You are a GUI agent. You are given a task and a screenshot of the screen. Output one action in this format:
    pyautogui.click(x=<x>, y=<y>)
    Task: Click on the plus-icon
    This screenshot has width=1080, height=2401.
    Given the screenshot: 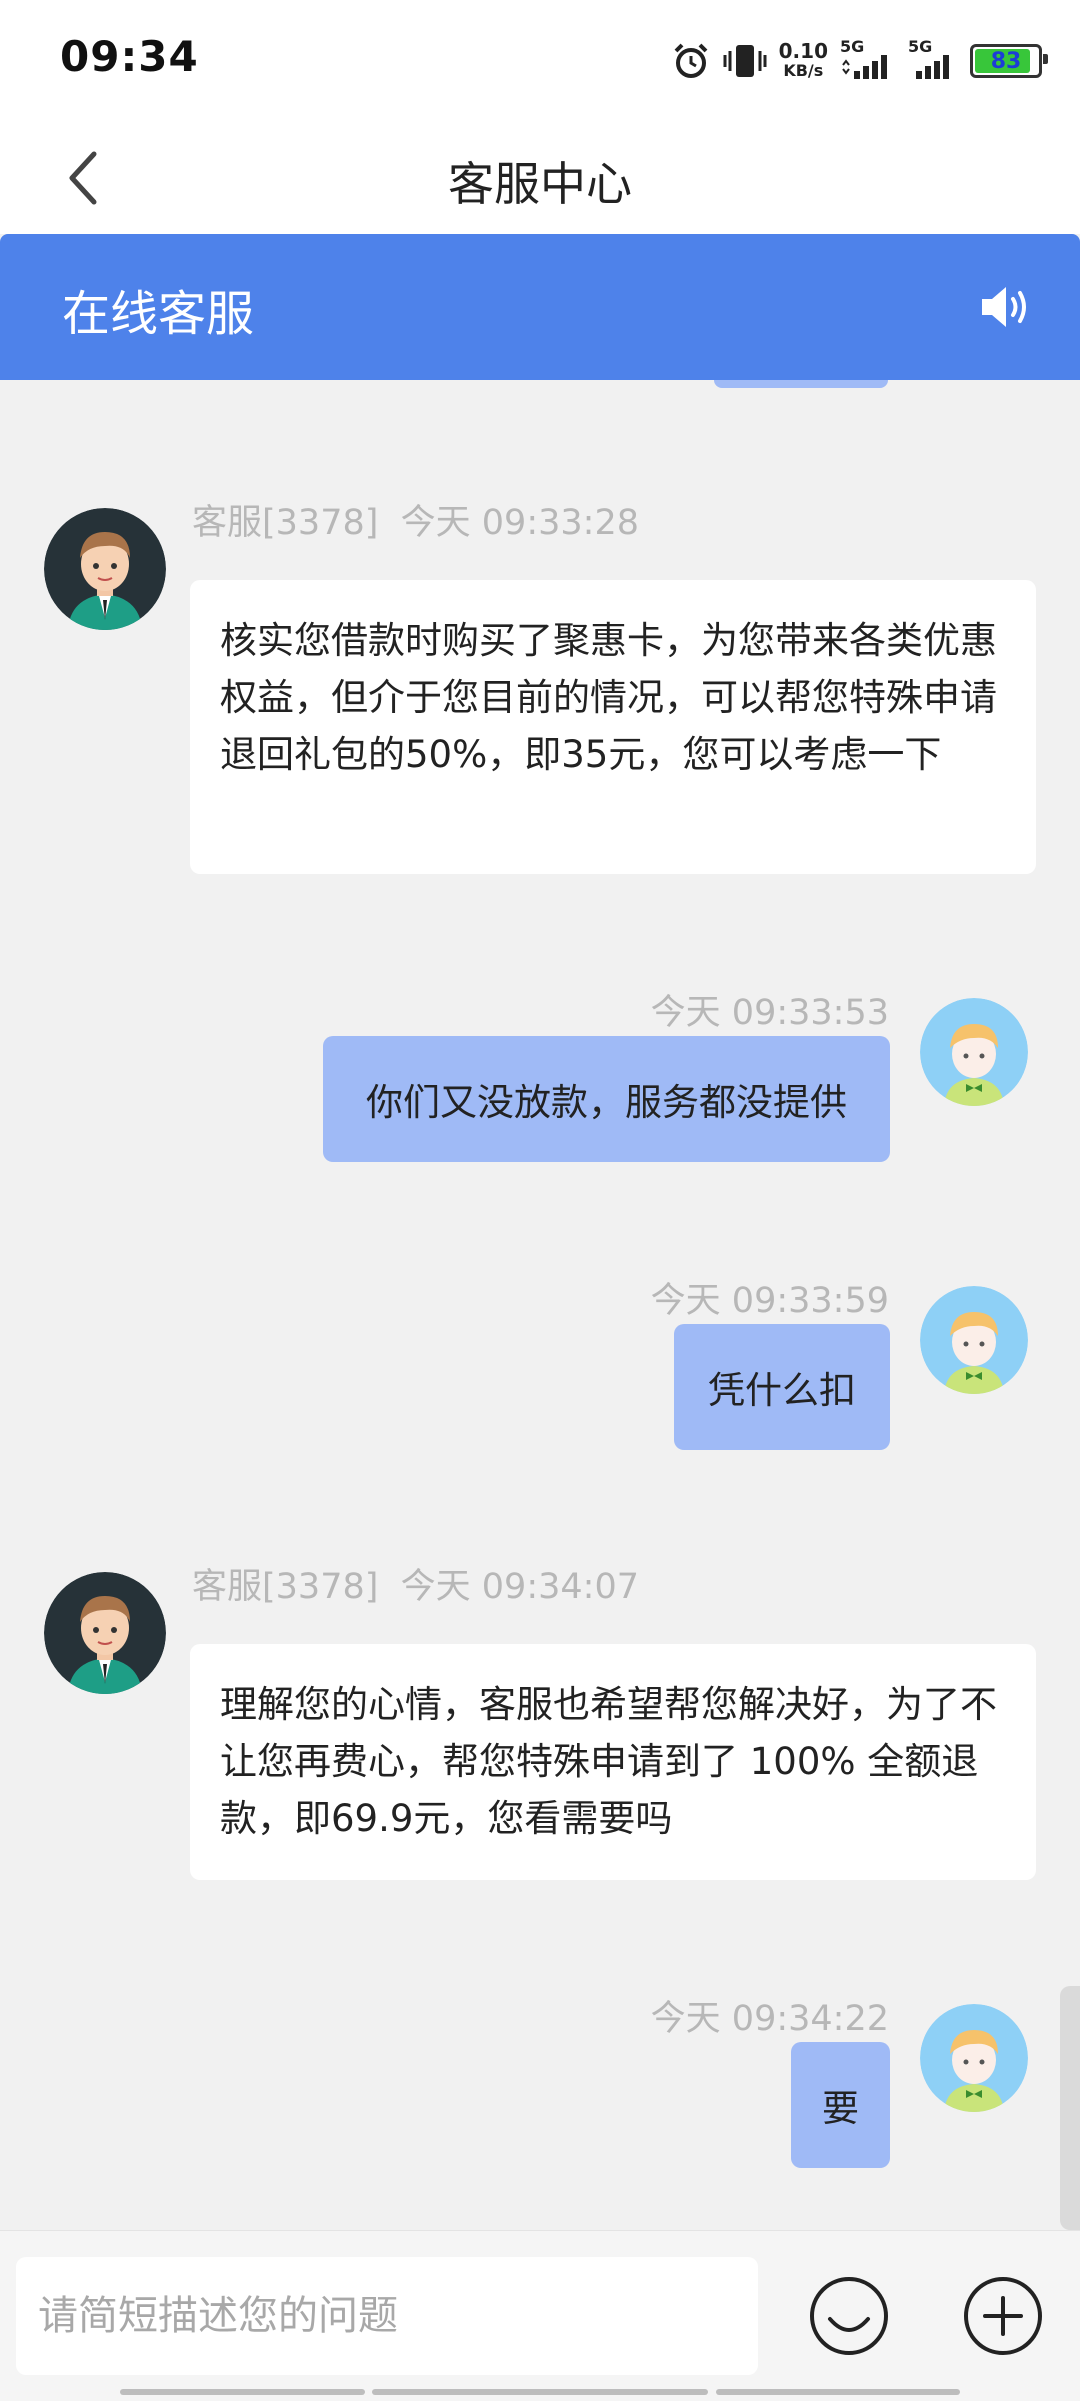 What is the action you would take?
    pyautogui.click(x=1003, y=2316)
    